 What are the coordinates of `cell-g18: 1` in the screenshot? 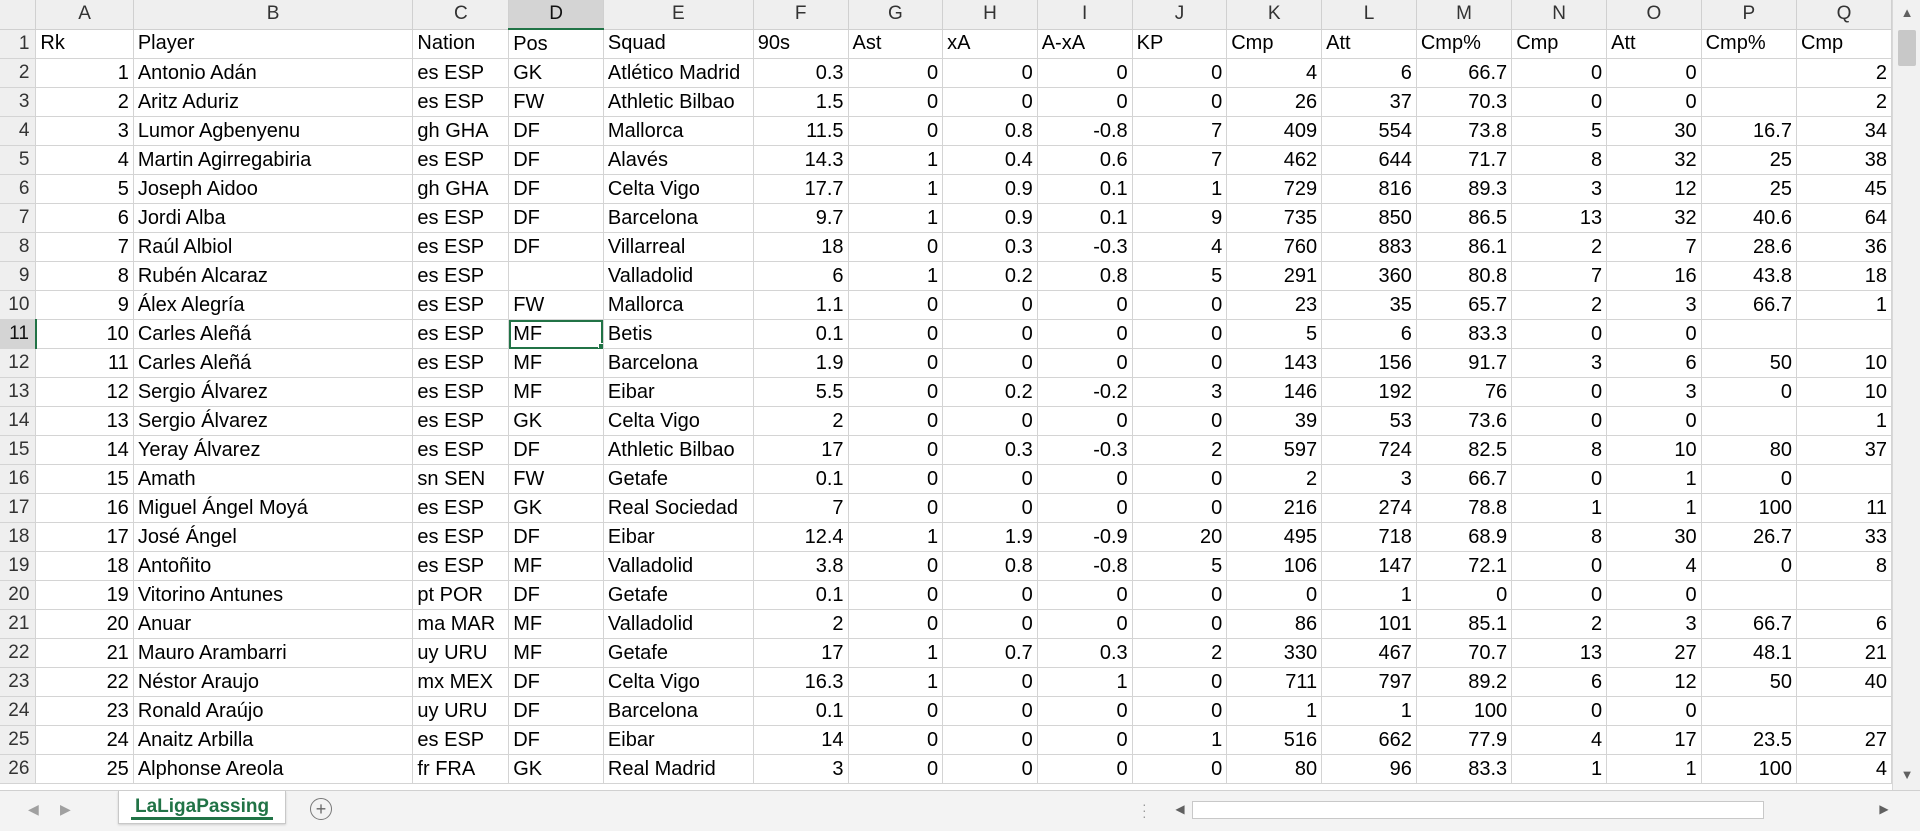 It's located at (895, 537).